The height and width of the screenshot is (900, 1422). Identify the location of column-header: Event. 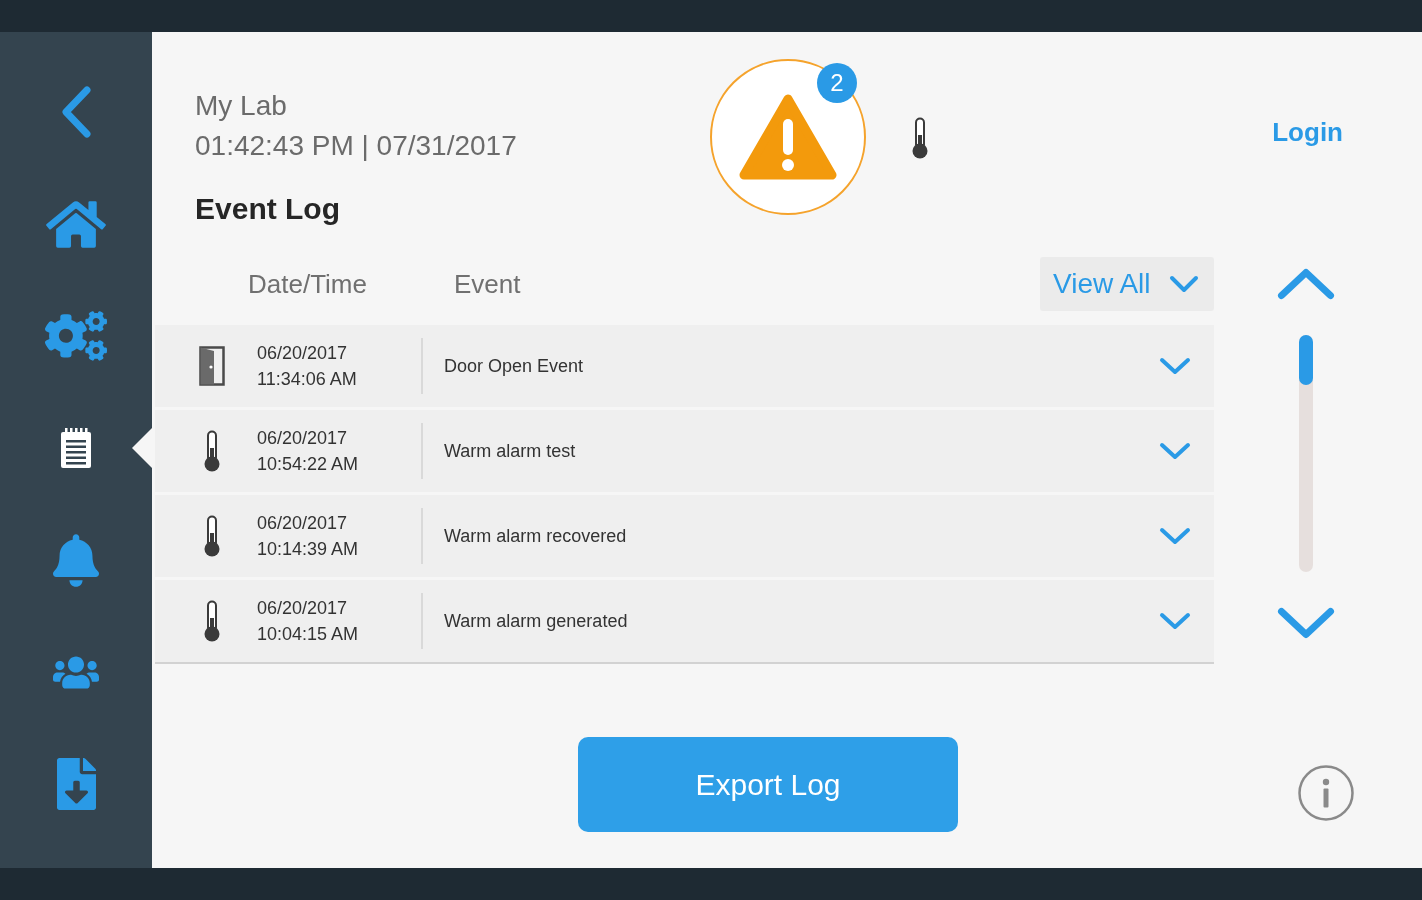
(487, 284).